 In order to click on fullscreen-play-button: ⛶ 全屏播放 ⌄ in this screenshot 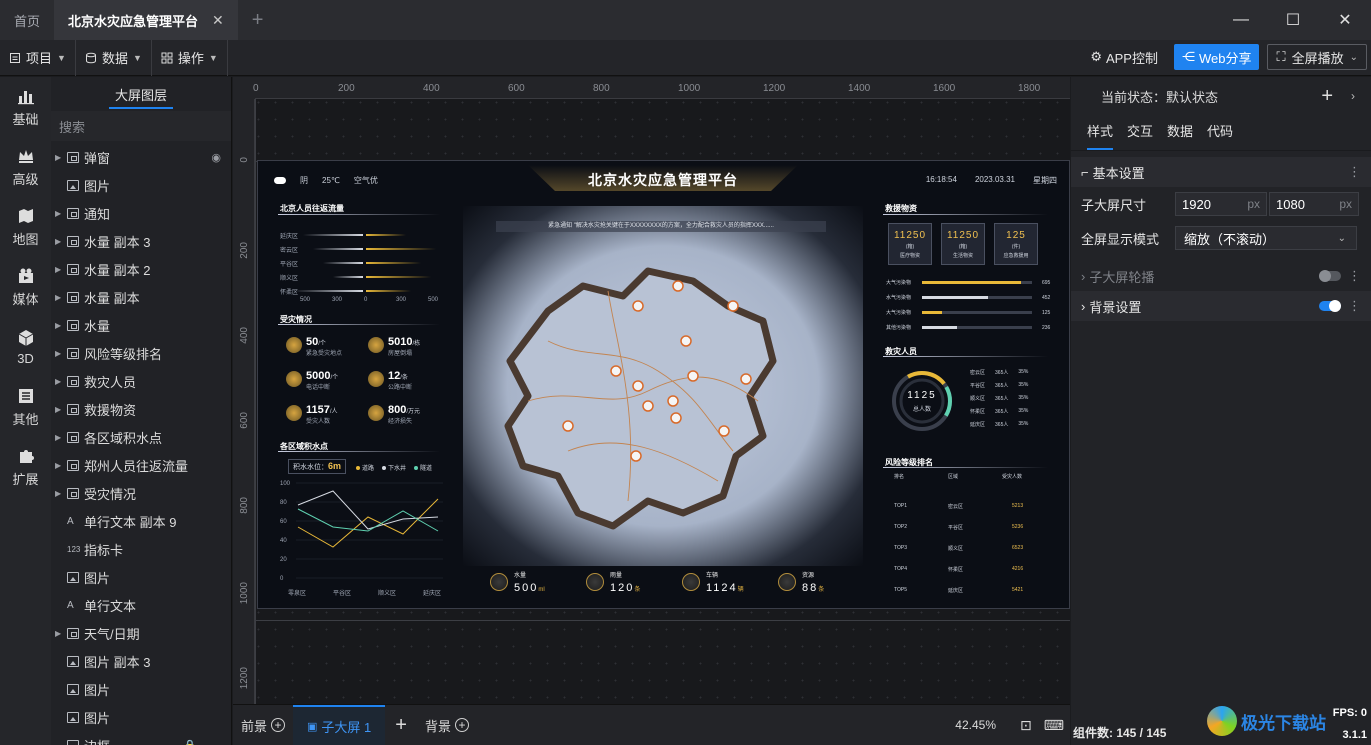, I will do `click(1317, 57)`.